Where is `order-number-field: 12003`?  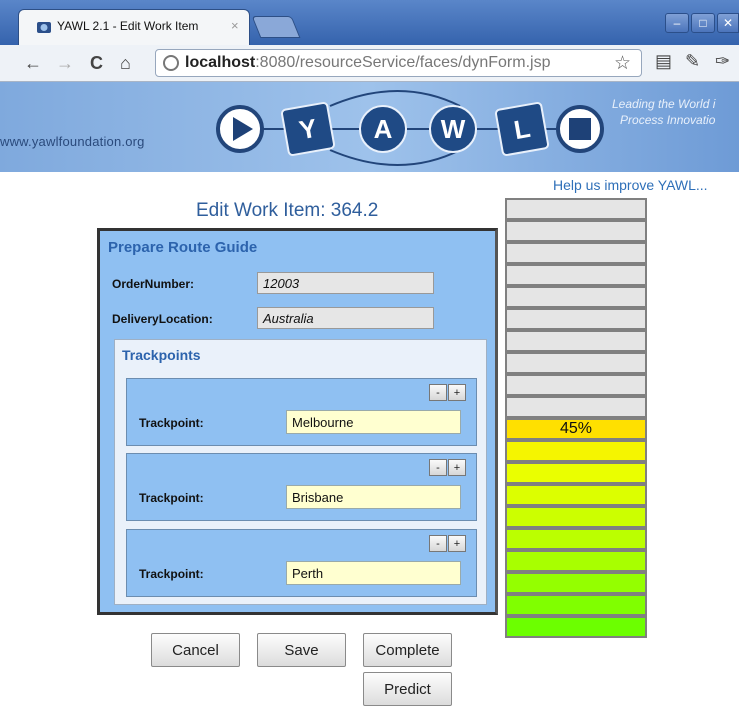
order-number-field: 12003 is located at coordinates (345, 283).